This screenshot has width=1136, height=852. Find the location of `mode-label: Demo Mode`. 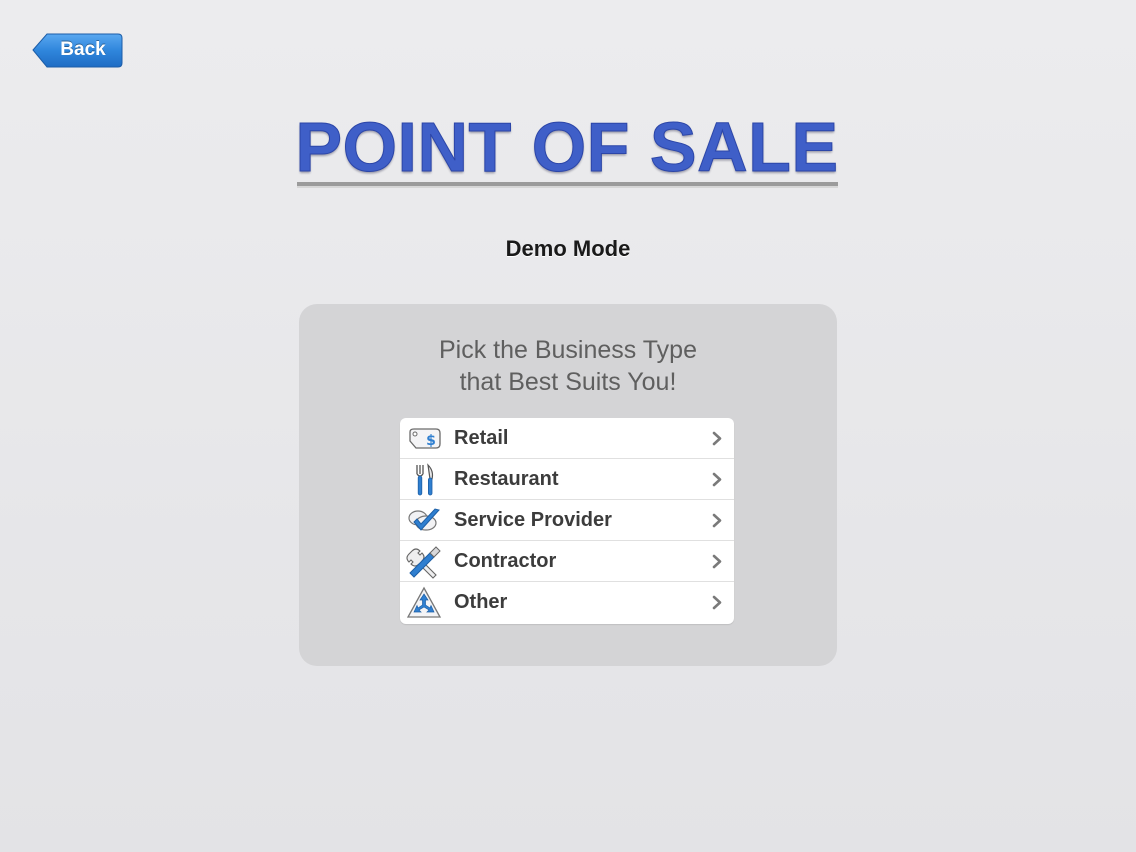

mode-label: Demo Mode is located at coordinates (568, 248).